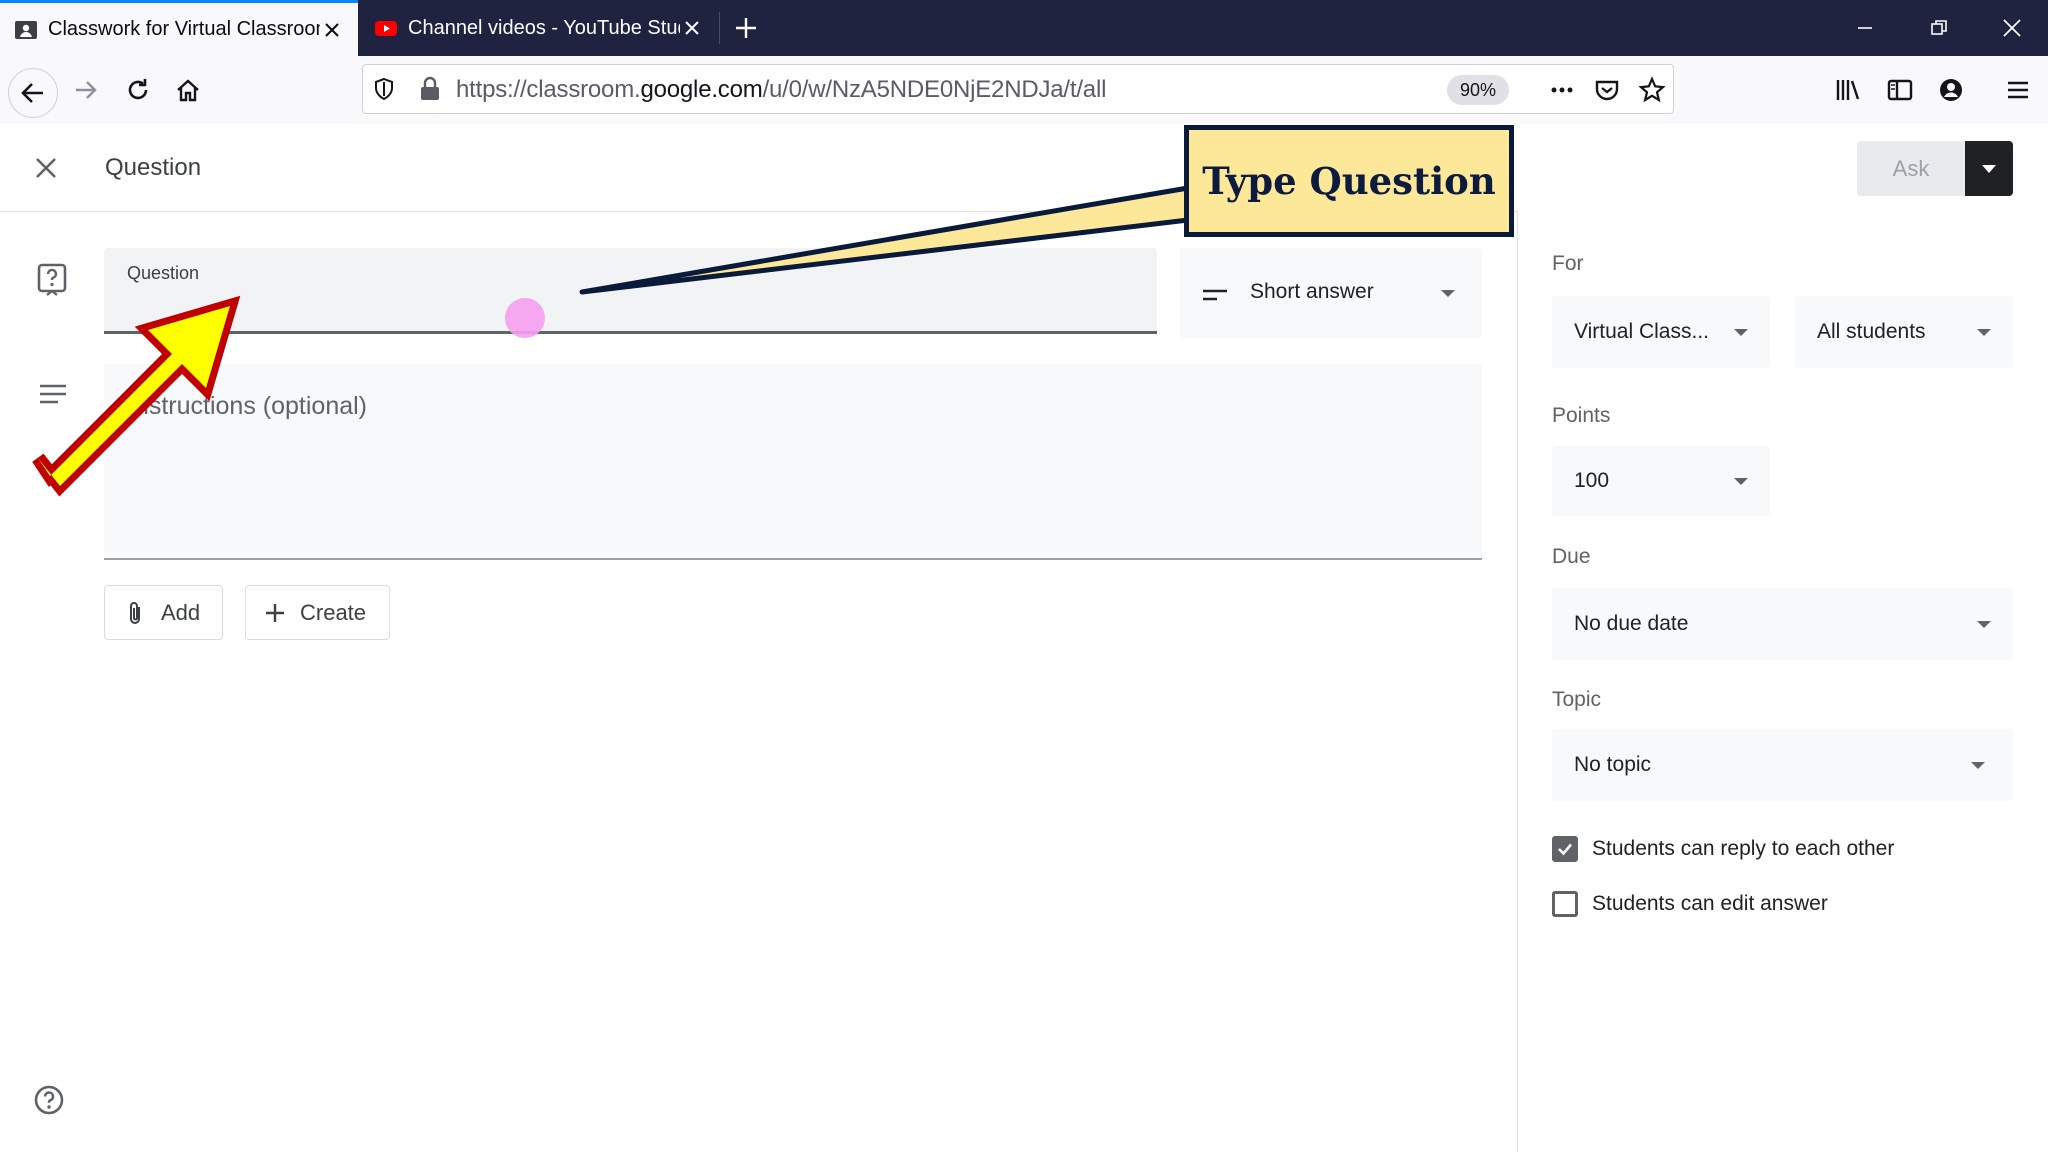 The image size is (2048, 1152). Describe the element at coordinates (1631, 623) in the screenshot. I see `due-date-select-value: No due date` at that location.